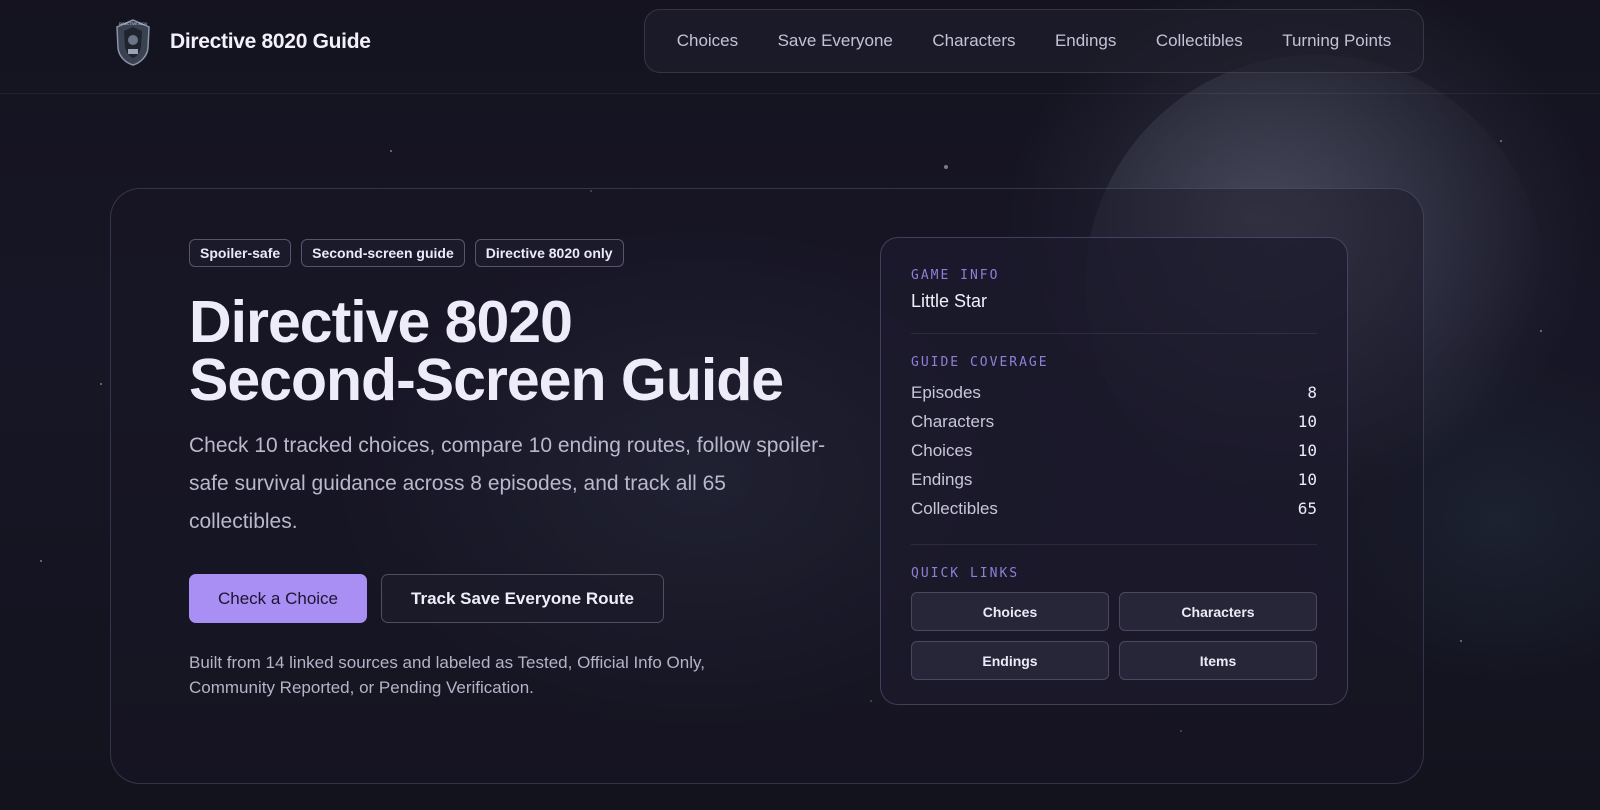  Describe the element at coordinates (973, 41) in the screenshot. I see `nav-characters: Characters` at that location.